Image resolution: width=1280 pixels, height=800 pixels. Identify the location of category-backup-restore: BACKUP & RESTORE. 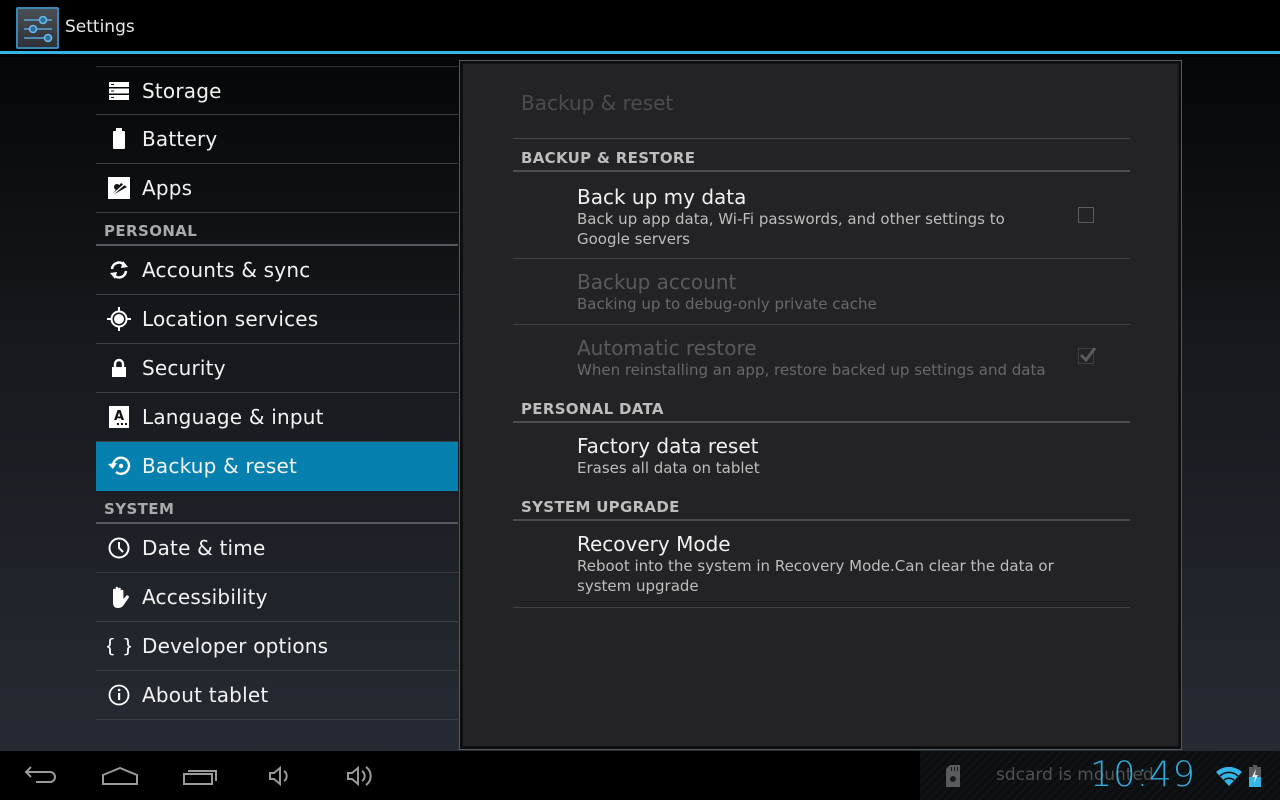
(821, 157).